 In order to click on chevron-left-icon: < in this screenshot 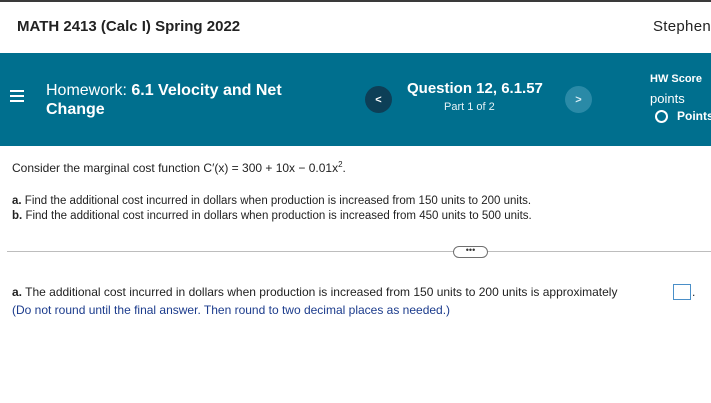, I will do `click(378, 99)`.